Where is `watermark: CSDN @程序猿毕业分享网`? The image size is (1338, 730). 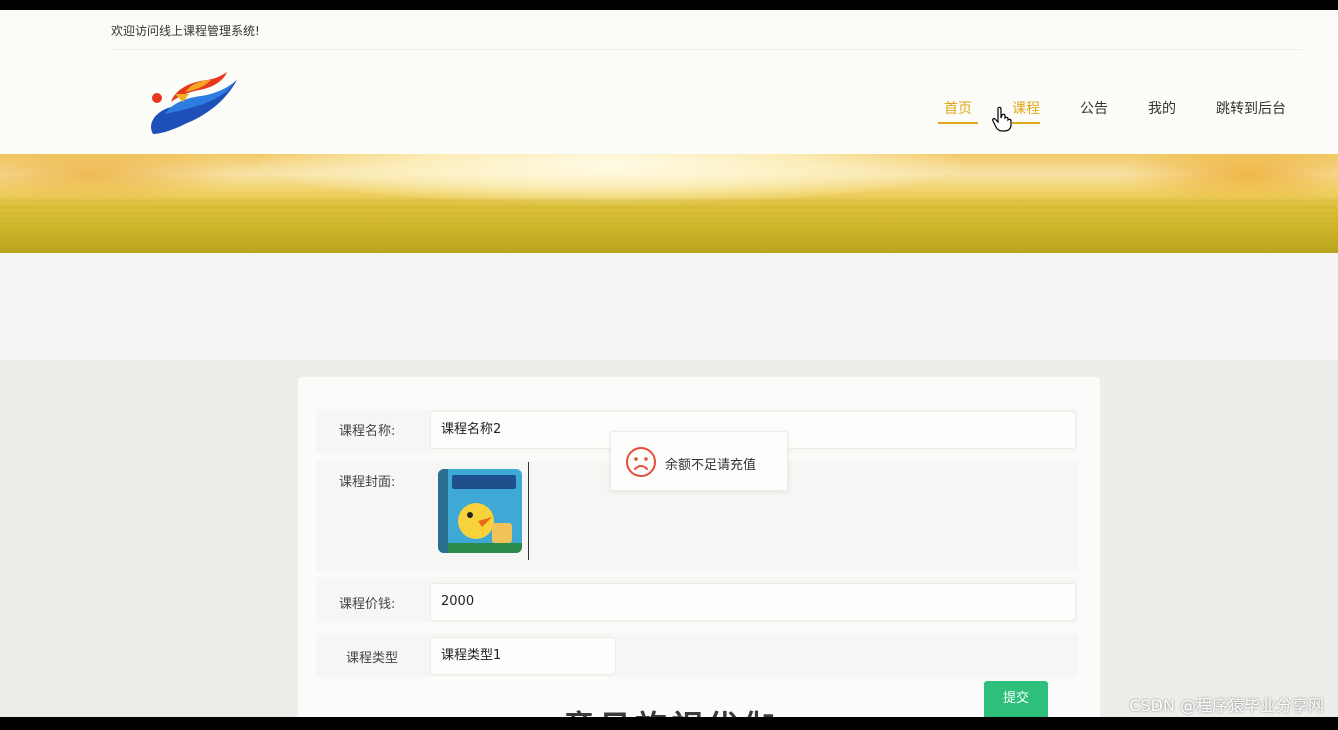 watermark: CSDN @程序猿毕业分享网 is located at coordinates (1226, 705).